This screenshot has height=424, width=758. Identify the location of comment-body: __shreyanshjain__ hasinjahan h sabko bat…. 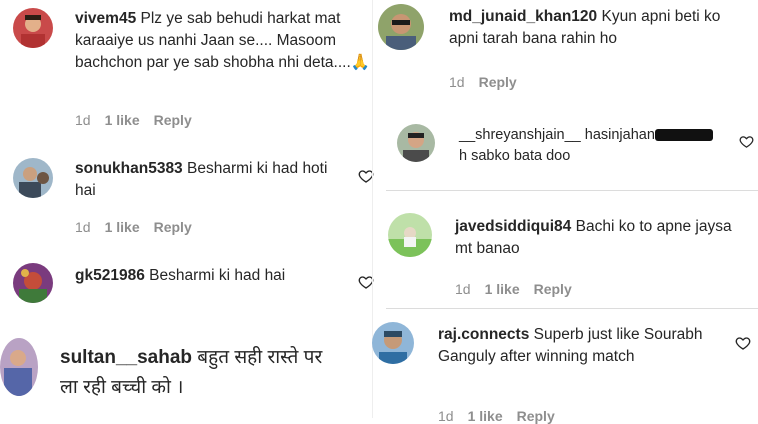
(594, 146).